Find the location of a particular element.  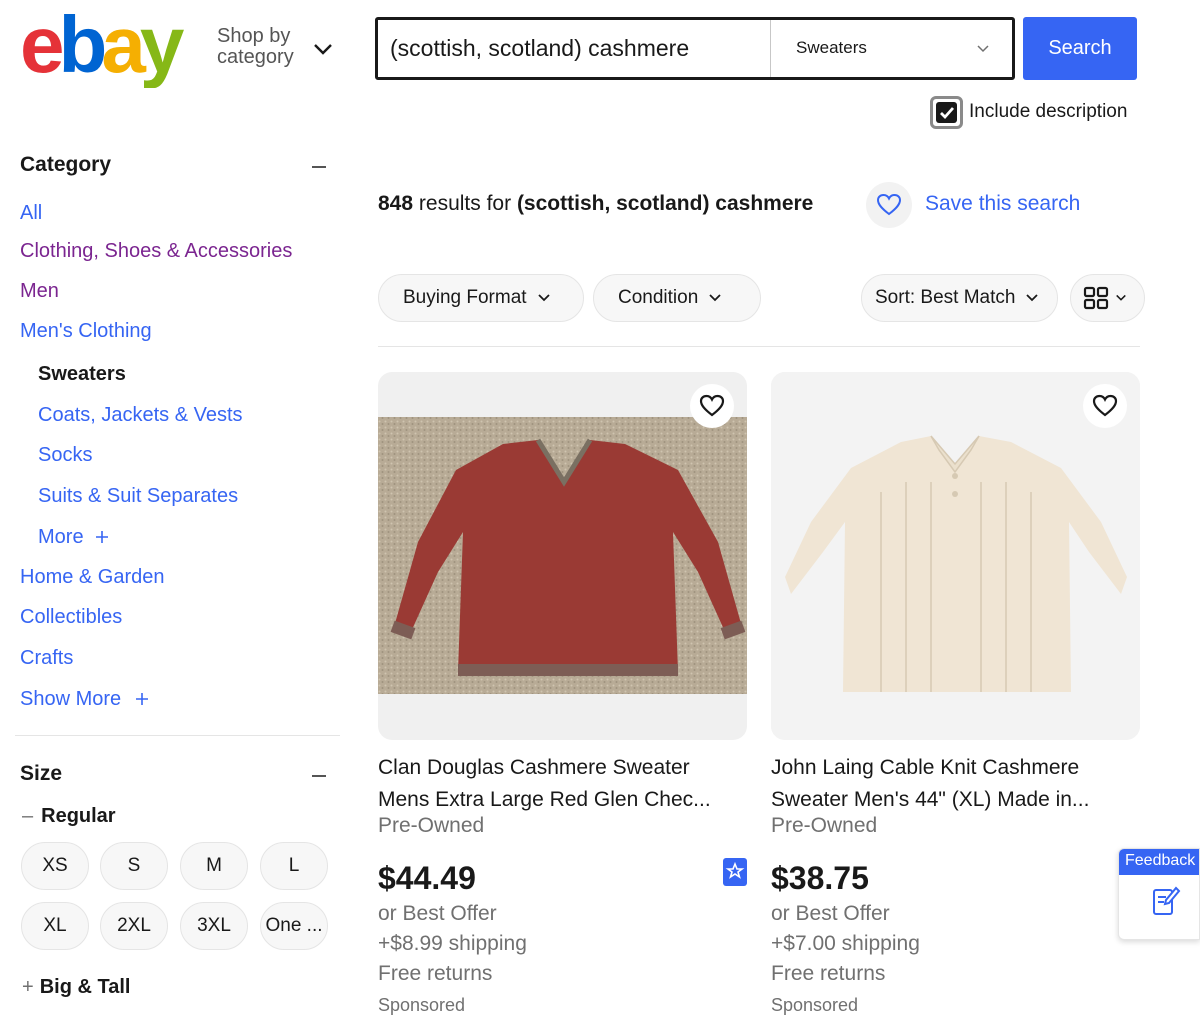

more-label: More is located at coordinates (61, 537).